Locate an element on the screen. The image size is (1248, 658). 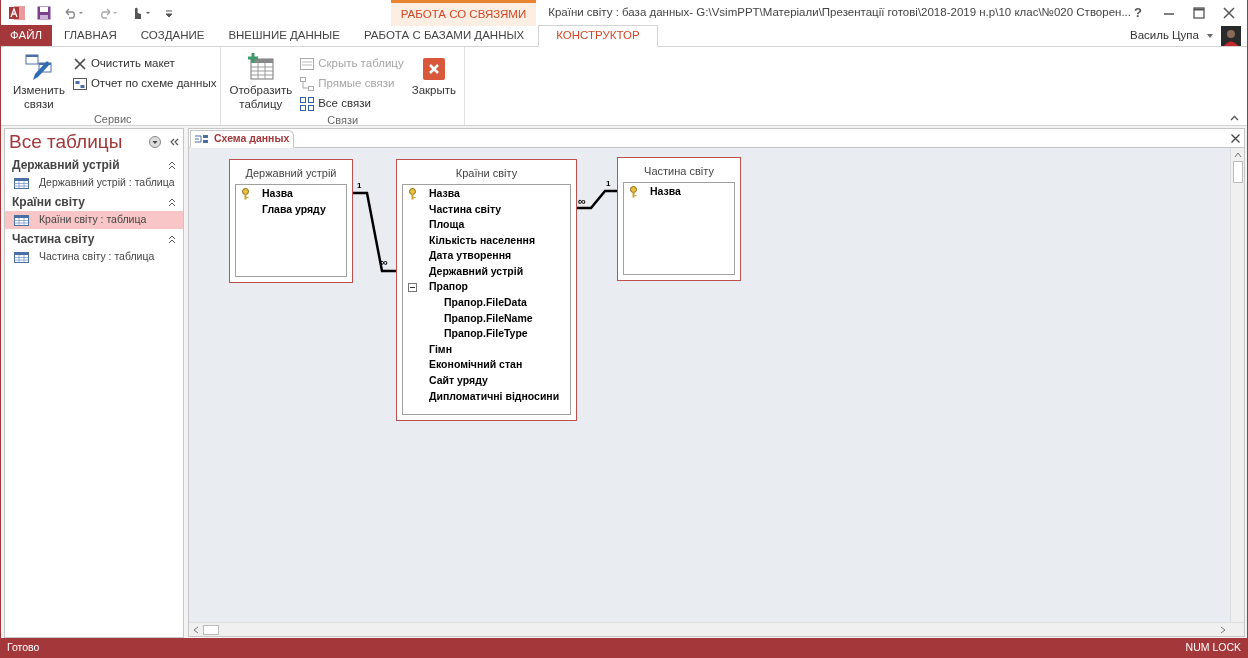
nav-item: Державний устрій : таблица is located at coordinates (94, 183).